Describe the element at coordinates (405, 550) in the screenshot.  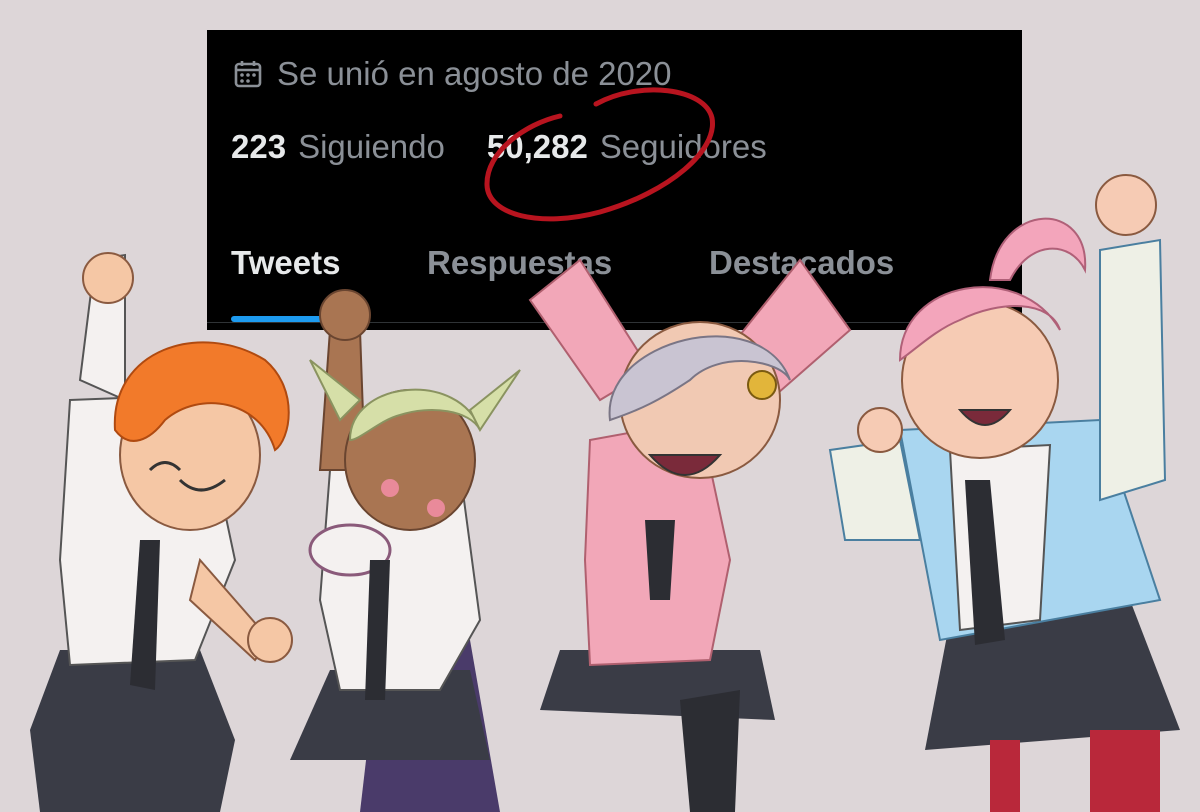
I see `character-green-hair` at that location.